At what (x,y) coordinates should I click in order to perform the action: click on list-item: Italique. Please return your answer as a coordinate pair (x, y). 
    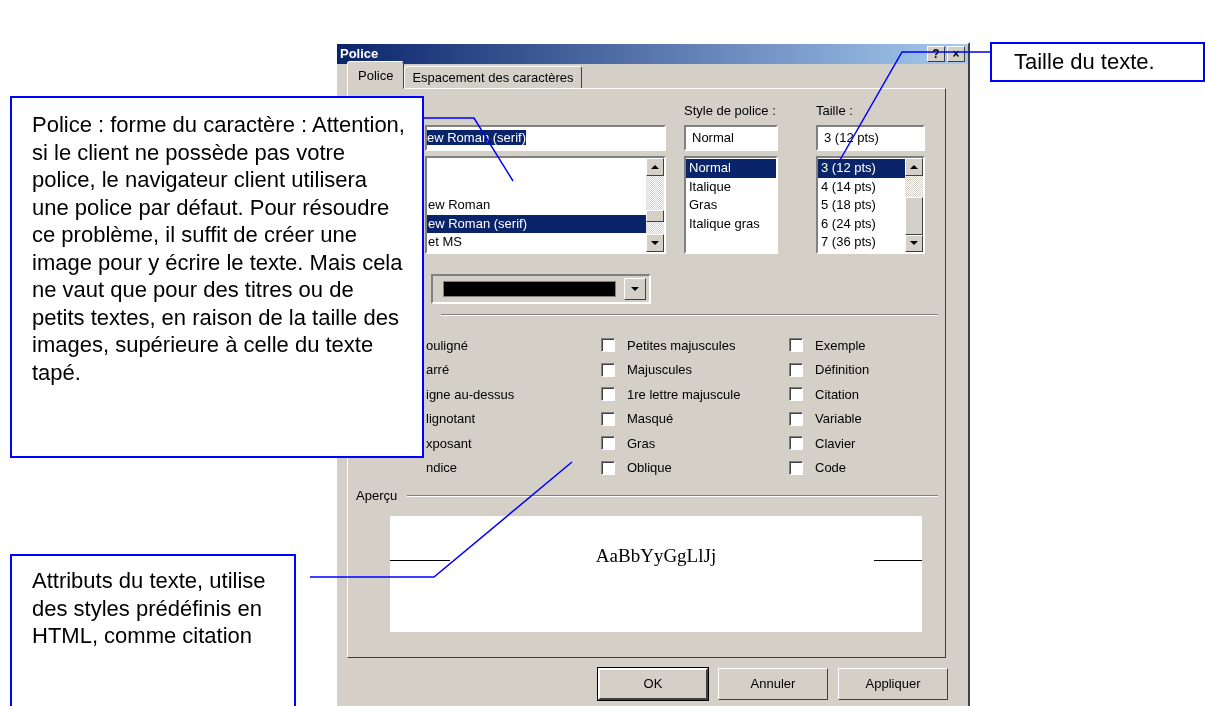
    Looking at the image, I should click on (731, 186).